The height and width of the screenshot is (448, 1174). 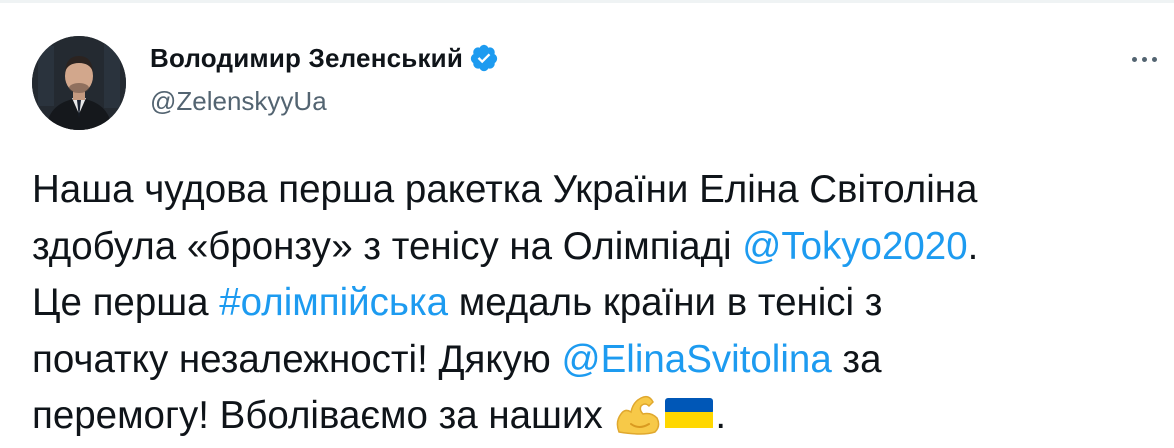 I want to click on author-name-row: Володимир Зеленський, so click(x=324, y=58).